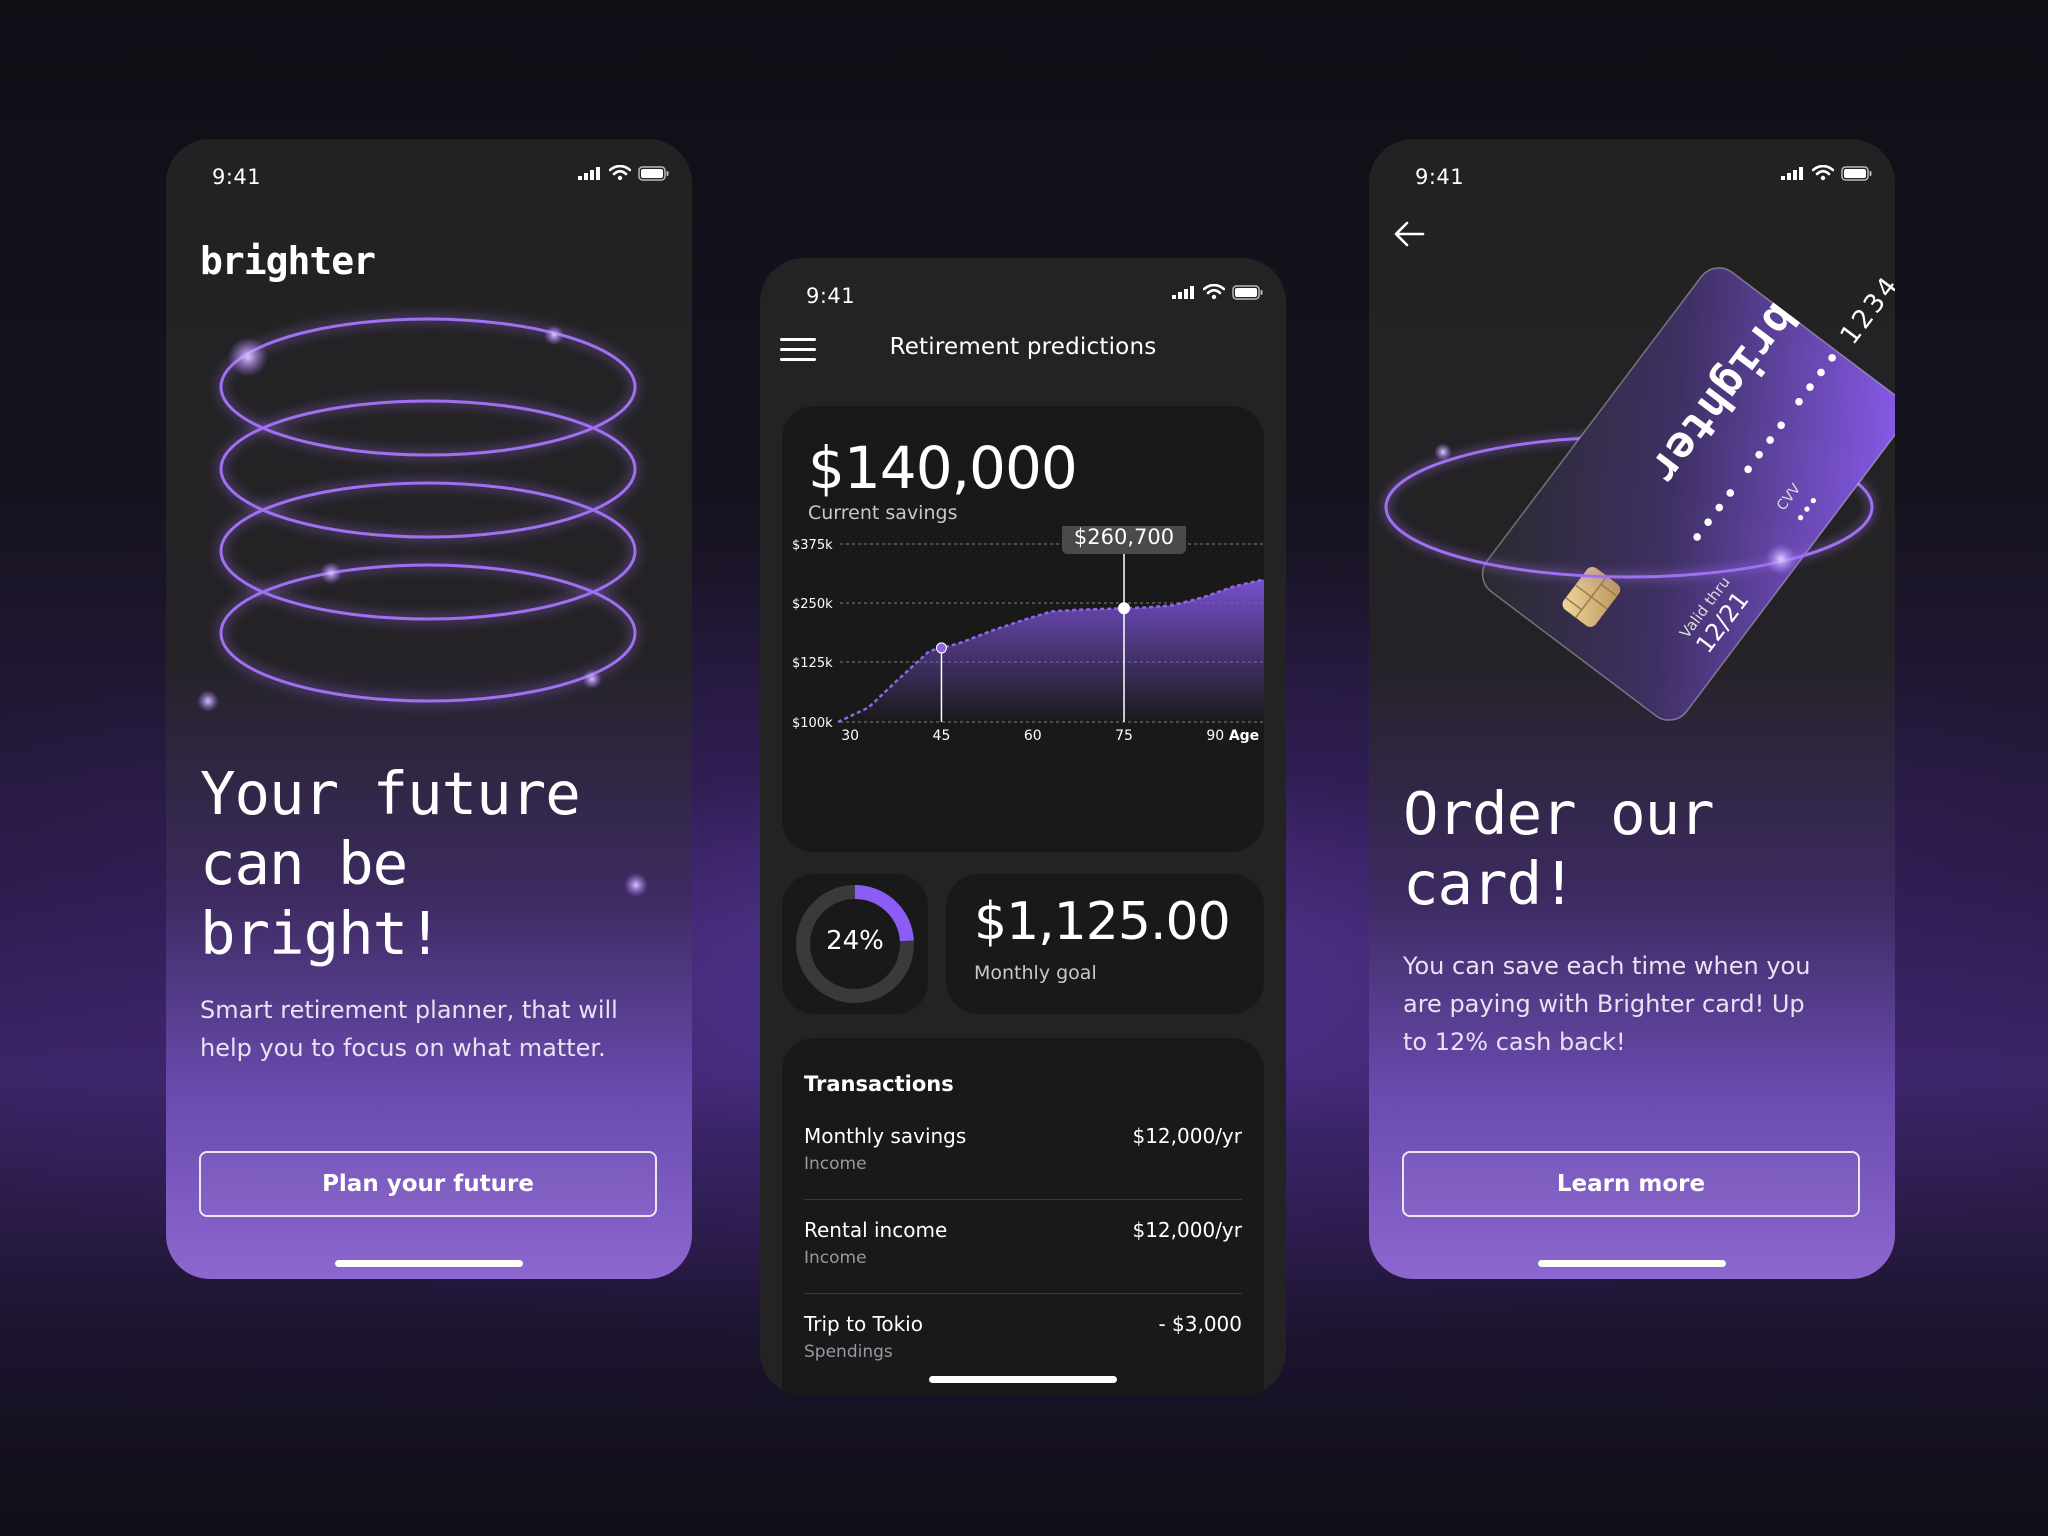 This screenshot has width=2048, height=1536. I want to click on tooltip-value: $260,700, so click(1124, 537).